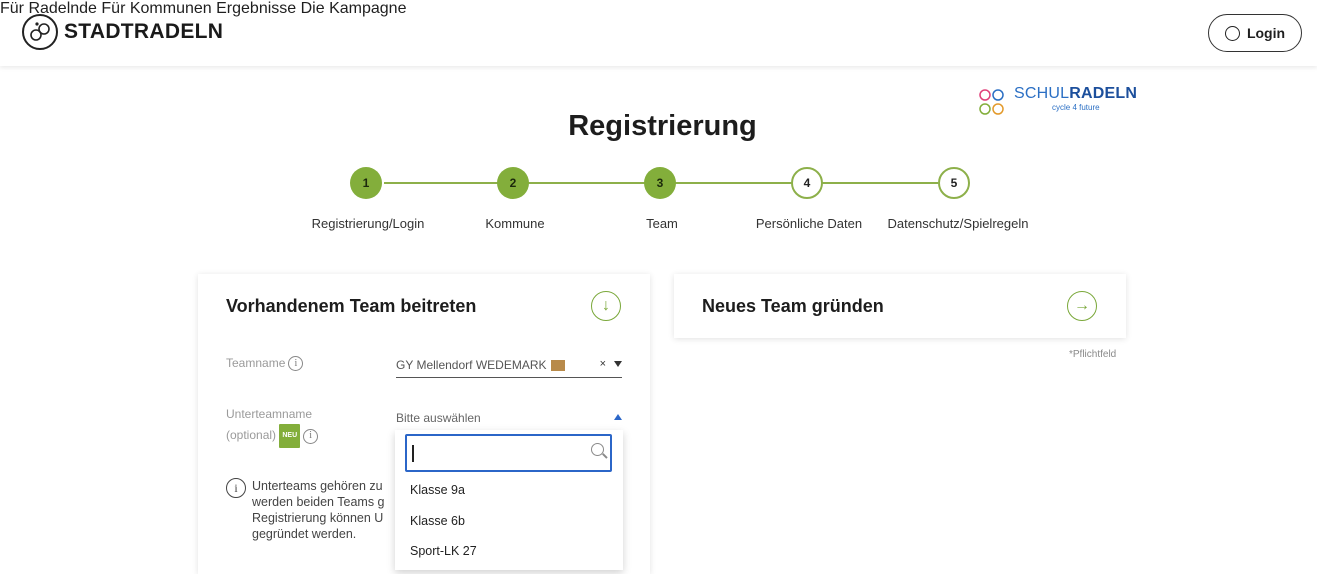 This screenshot has height=574, width=1317. What do you see at coordinates (251, 435) in the screenshot?
I see `subteam-label-line2: (optional)` at bounding box center [251, 435].